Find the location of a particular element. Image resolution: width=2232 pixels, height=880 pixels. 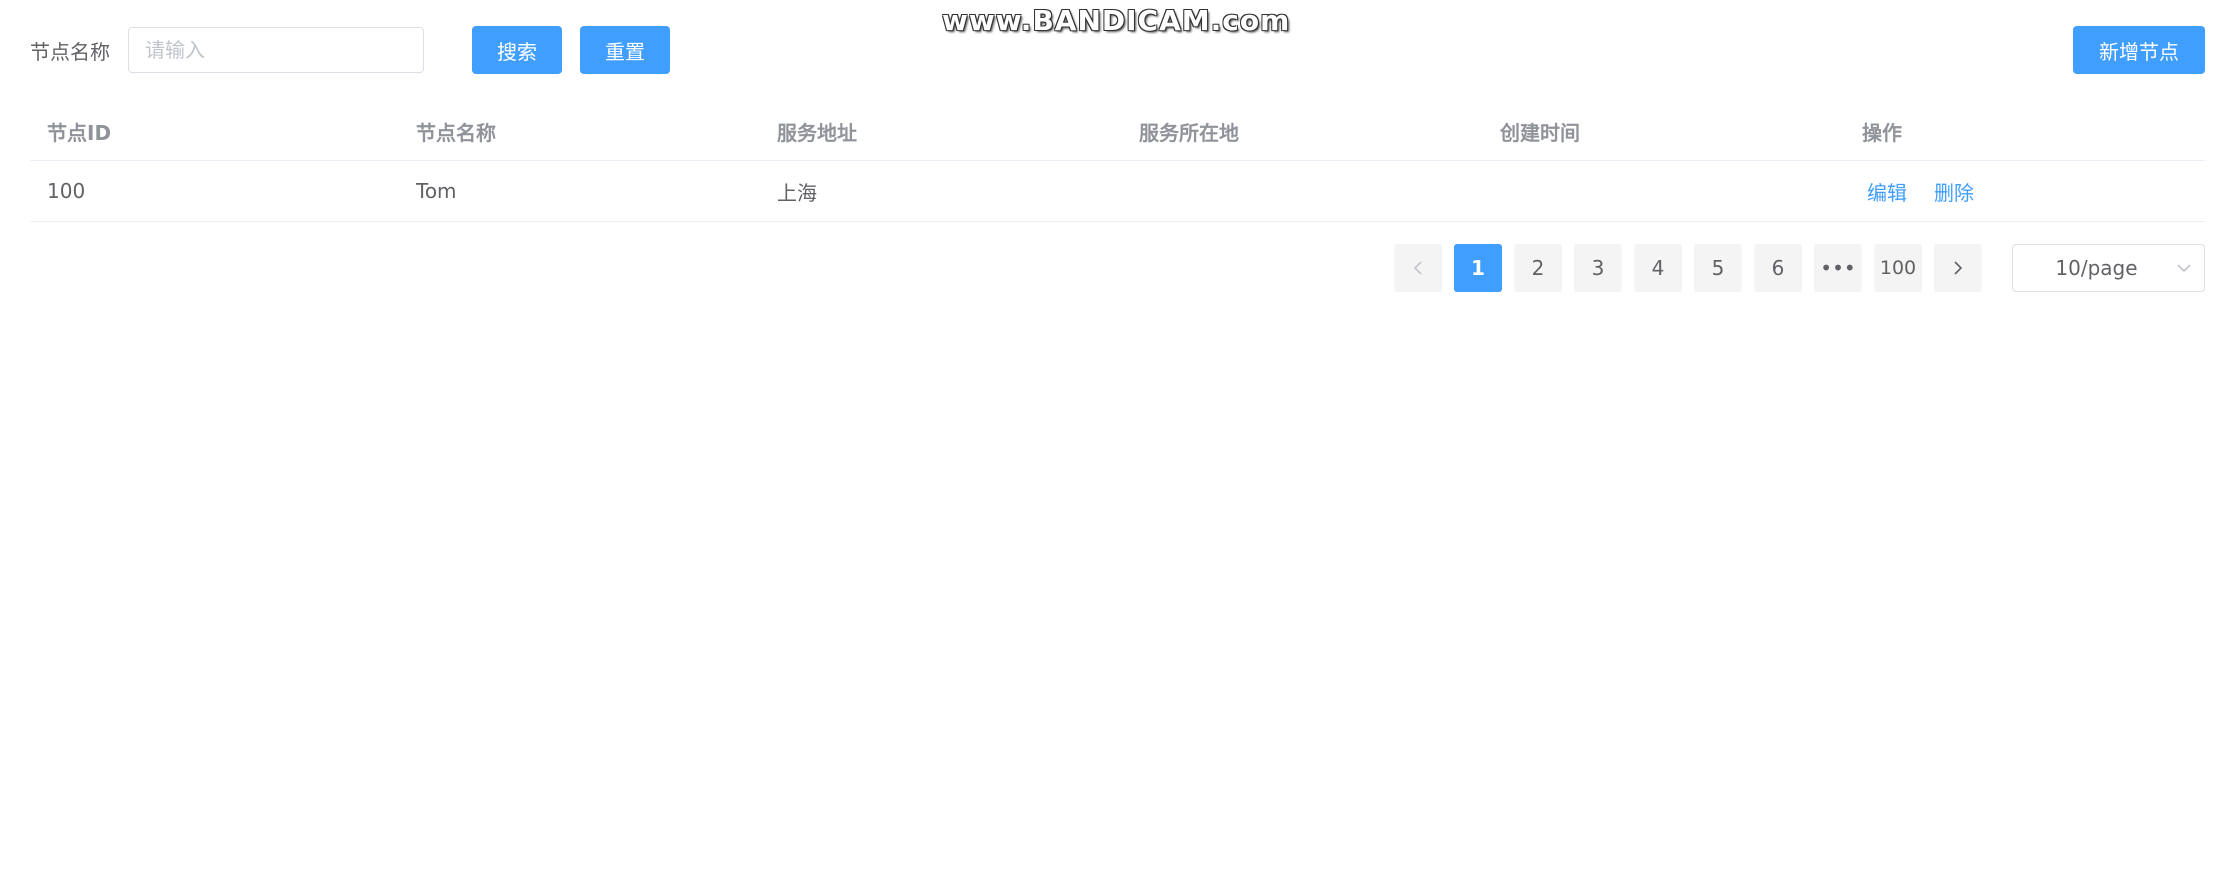

page-button-4: 4 is located at coordinates (1658, 268).